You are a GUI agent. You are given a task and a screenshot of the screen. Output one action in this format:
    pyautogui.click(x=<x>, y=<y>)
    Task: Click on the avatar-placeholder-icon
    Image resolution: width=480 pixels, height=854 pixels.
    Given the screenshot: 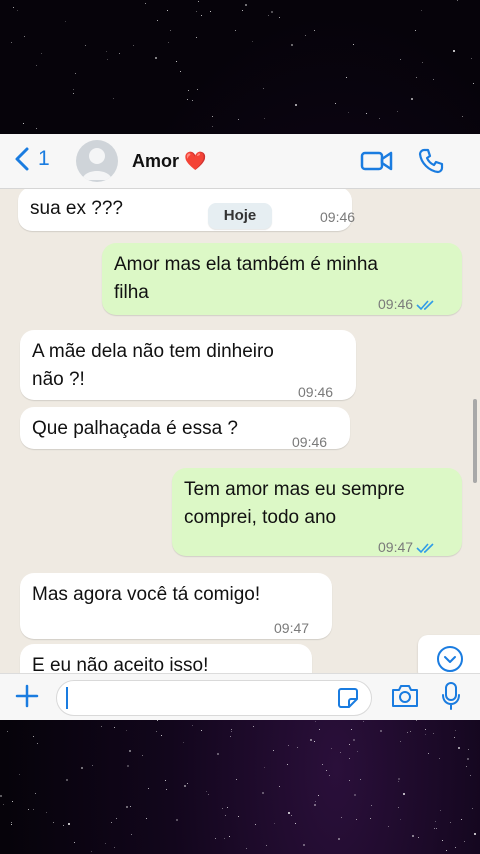 What is the action you would take?
    pyautogui.click(x=97, y=164)
    